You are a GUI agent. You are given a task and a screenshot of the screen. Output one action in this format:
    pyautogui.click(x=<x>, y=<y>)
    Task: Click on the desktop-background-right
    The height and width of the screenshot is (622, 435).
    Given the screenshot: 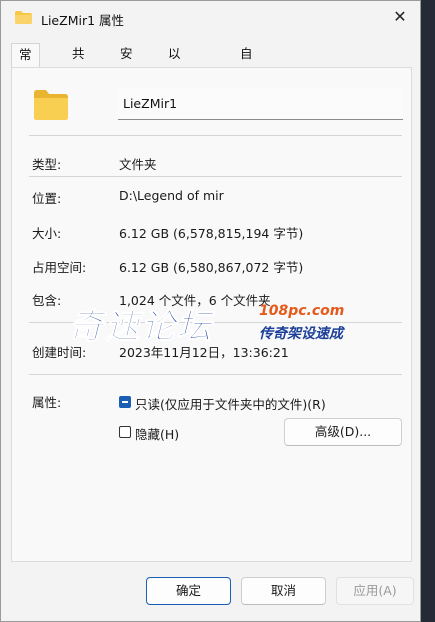 What is the action you would take?
    pyautogui.click(x=428, y=311)
    